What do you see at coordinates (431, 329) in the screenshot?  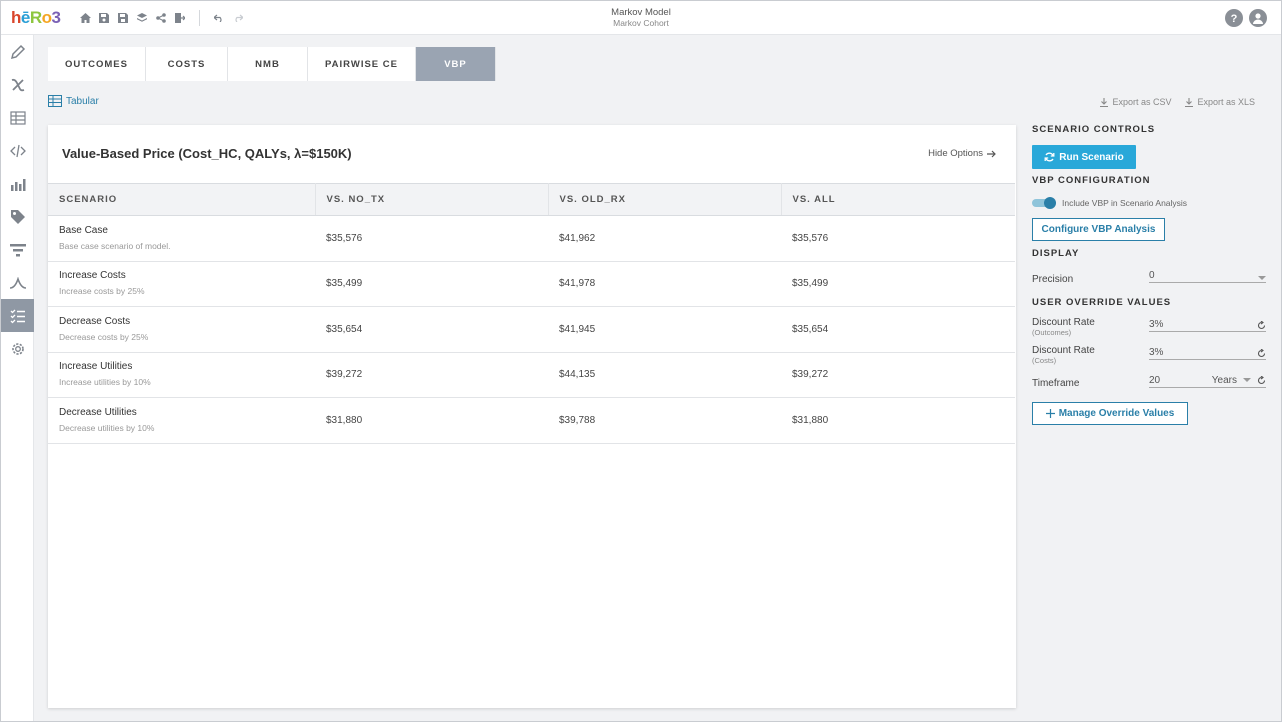 I see `vs-no-tx-cell: $35,654` at bounding box center [431, 329].